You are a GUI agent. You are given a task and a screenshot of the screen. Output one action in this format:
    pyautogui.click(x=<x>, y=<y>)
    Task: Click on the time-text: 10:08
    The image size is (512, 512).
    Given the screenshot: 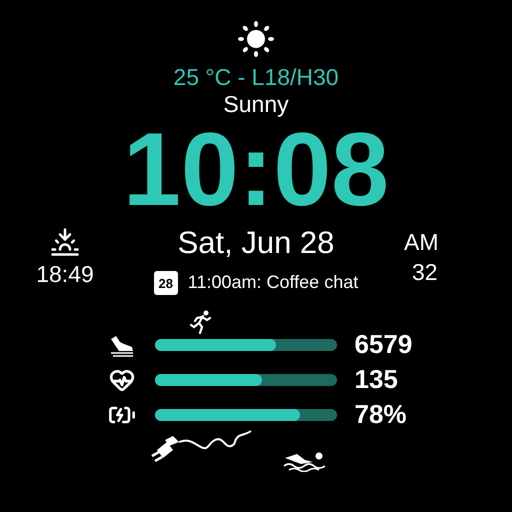 What is the action you would take?
    pyautogui.click(x=256, y=170)
    